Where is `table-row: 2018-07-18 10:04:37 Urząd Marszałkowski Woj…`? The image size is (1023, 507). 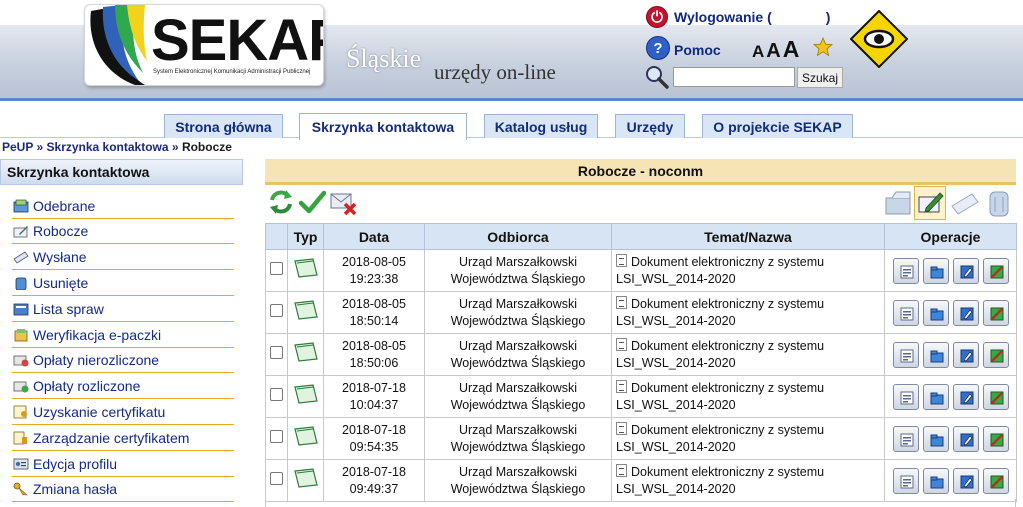
table-row: 2018-07-18 10:04:37 Urząd Marszałkowski Woj… is located at coordinates (641, 396).